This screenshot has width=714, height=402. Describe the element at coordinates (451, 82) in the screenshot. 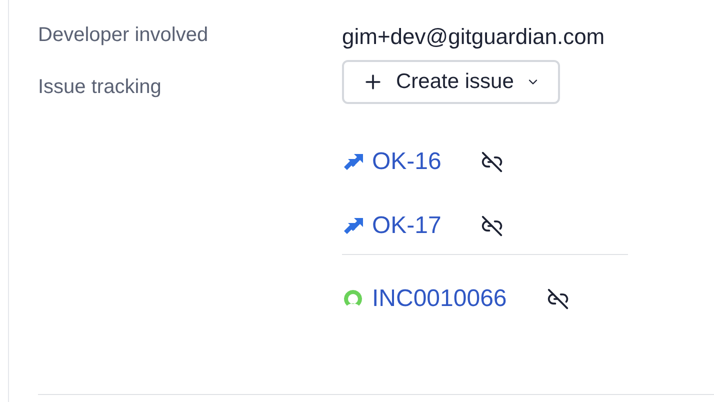

I see `create-issue-button: Create issue` at that location.